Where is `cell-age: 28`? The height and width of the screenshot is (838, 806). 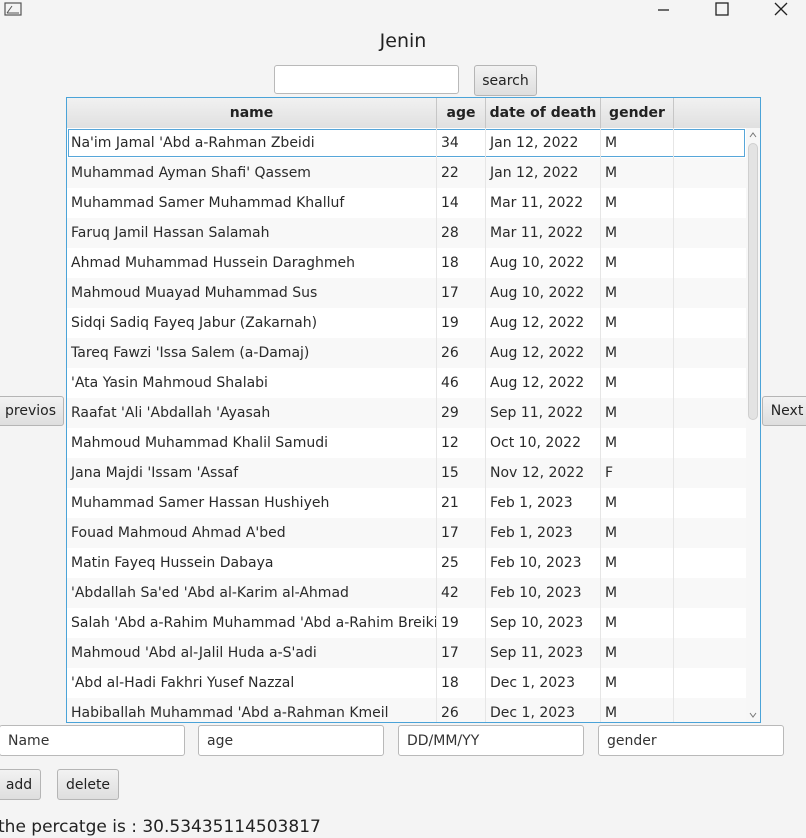 cell-age: 28 is located at coordinates (461, 233).